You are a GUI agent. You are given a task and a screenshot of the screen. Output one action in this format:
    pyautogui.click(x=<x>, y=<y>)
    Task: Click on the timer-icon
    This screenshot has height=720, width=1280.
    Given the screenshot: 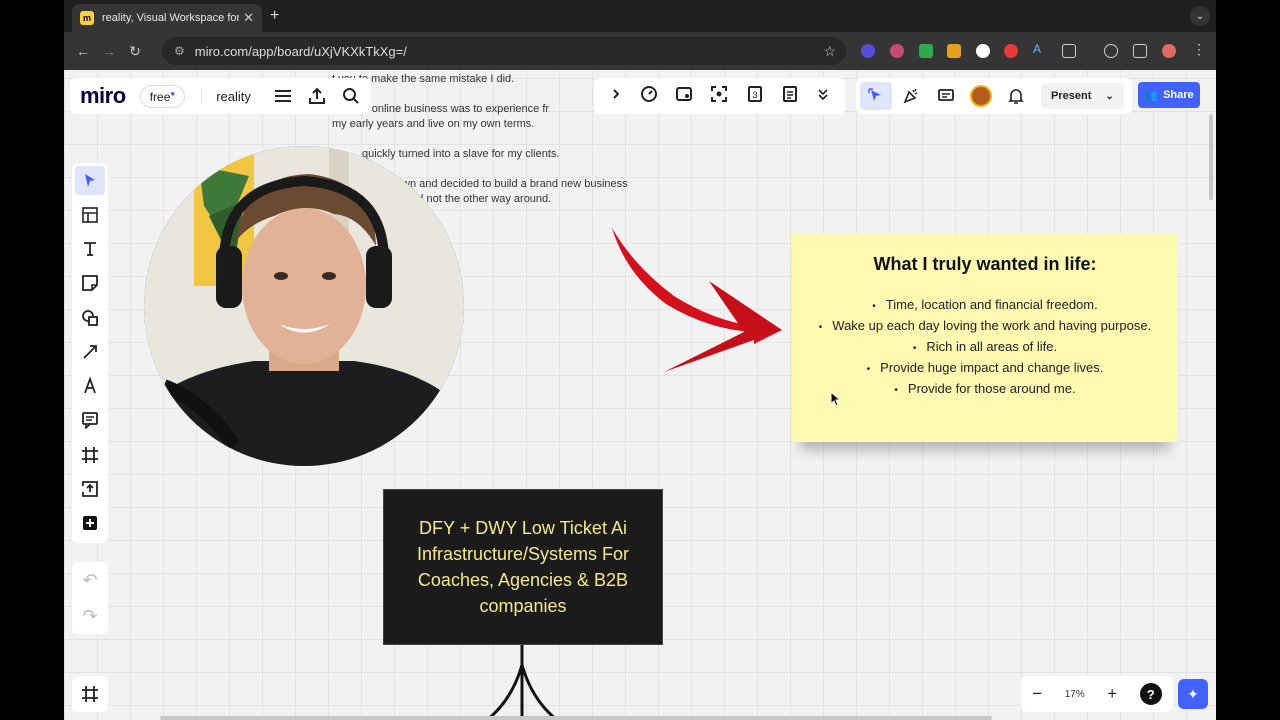 What is the action you would take?
    pyautogui.click(x=649, y=96)
    